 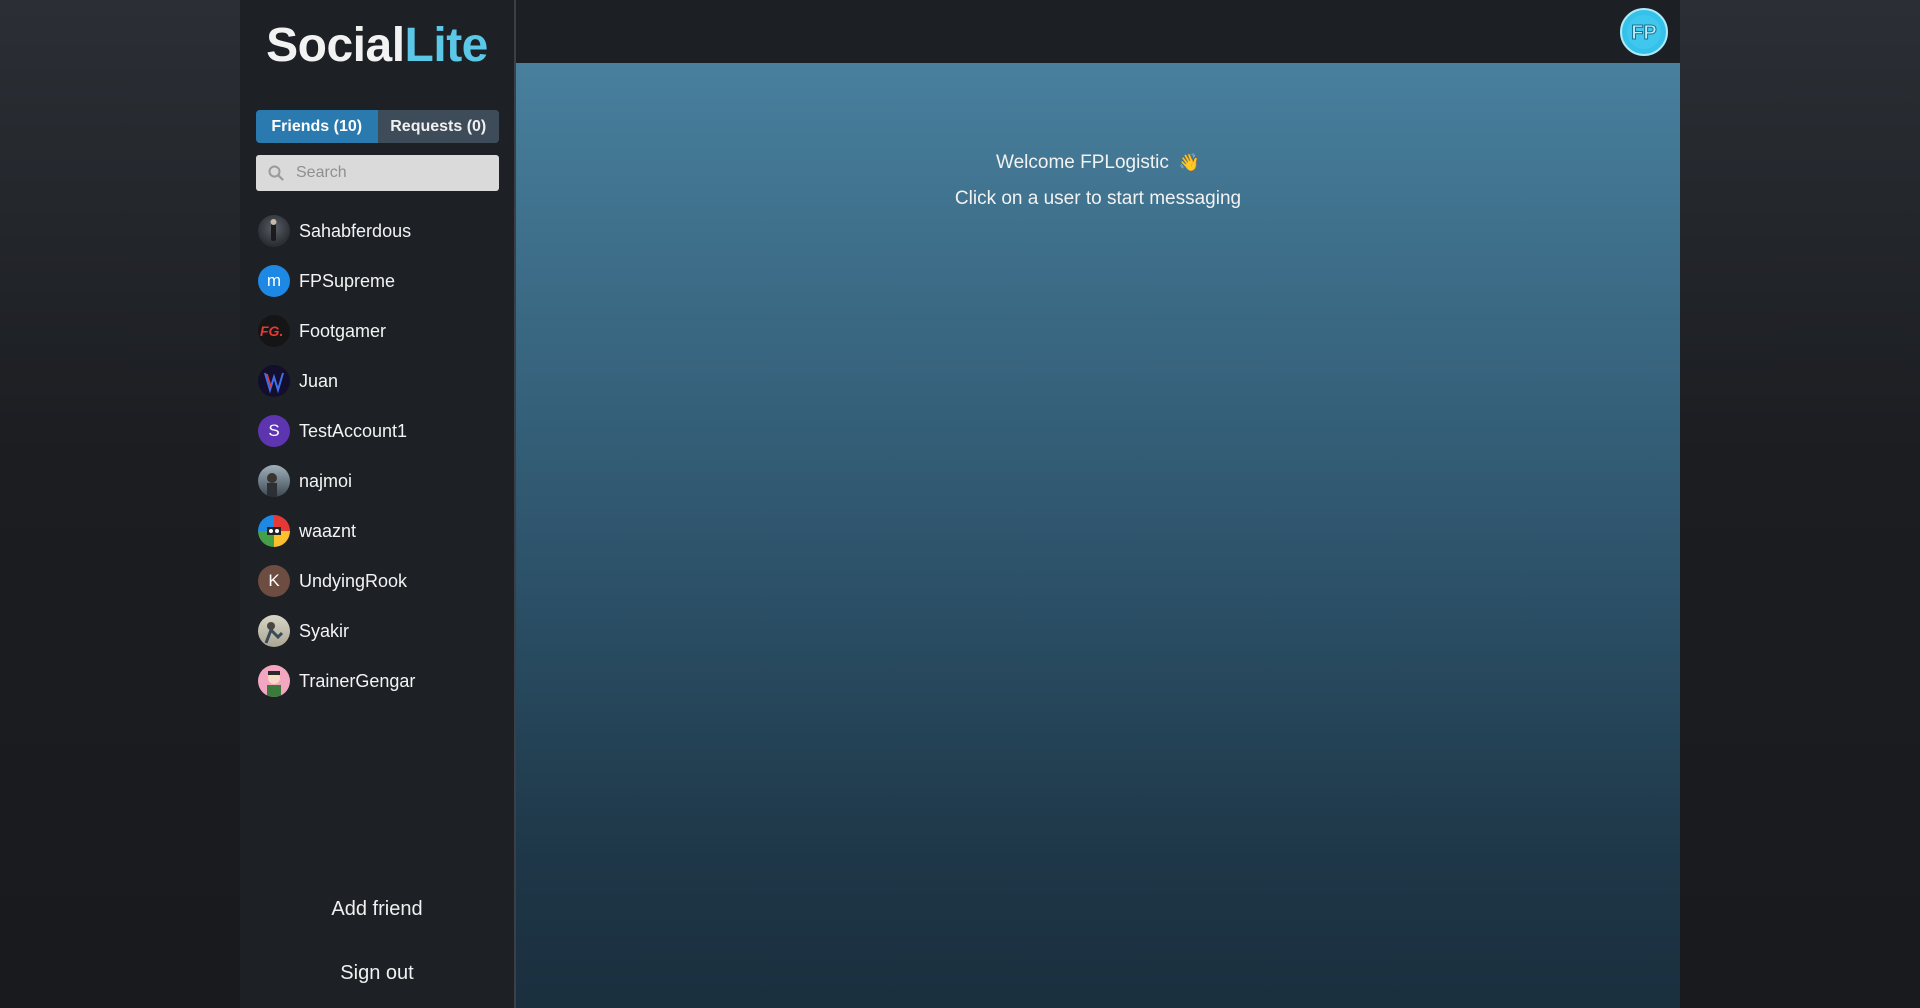 I want to click on friend-item-testaccount1: S TestAccount1, so click(x=378, y=431).